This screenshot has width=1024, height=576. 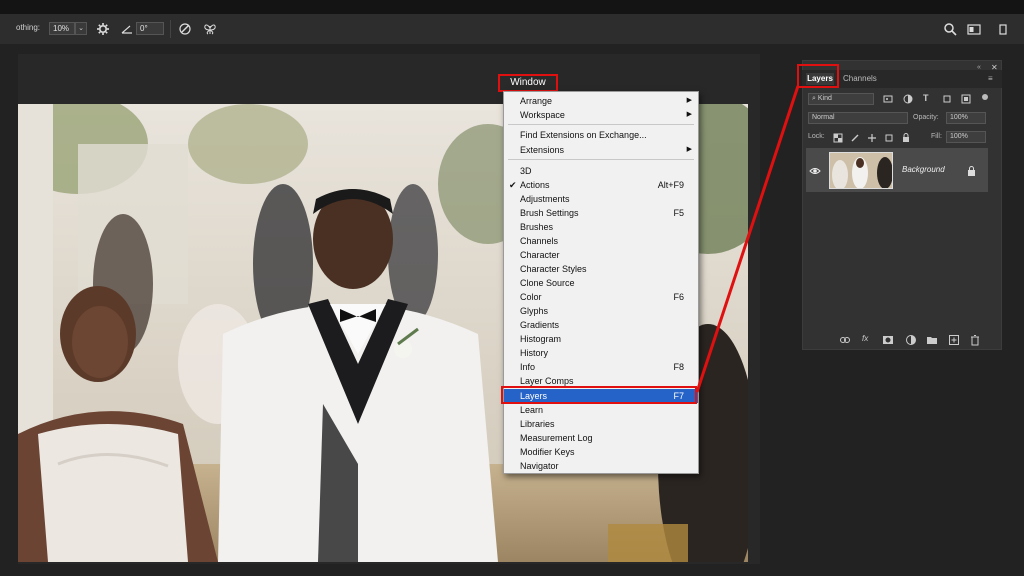 I want to click on opacity-label: Opacity:, so click(x=926, y=117).